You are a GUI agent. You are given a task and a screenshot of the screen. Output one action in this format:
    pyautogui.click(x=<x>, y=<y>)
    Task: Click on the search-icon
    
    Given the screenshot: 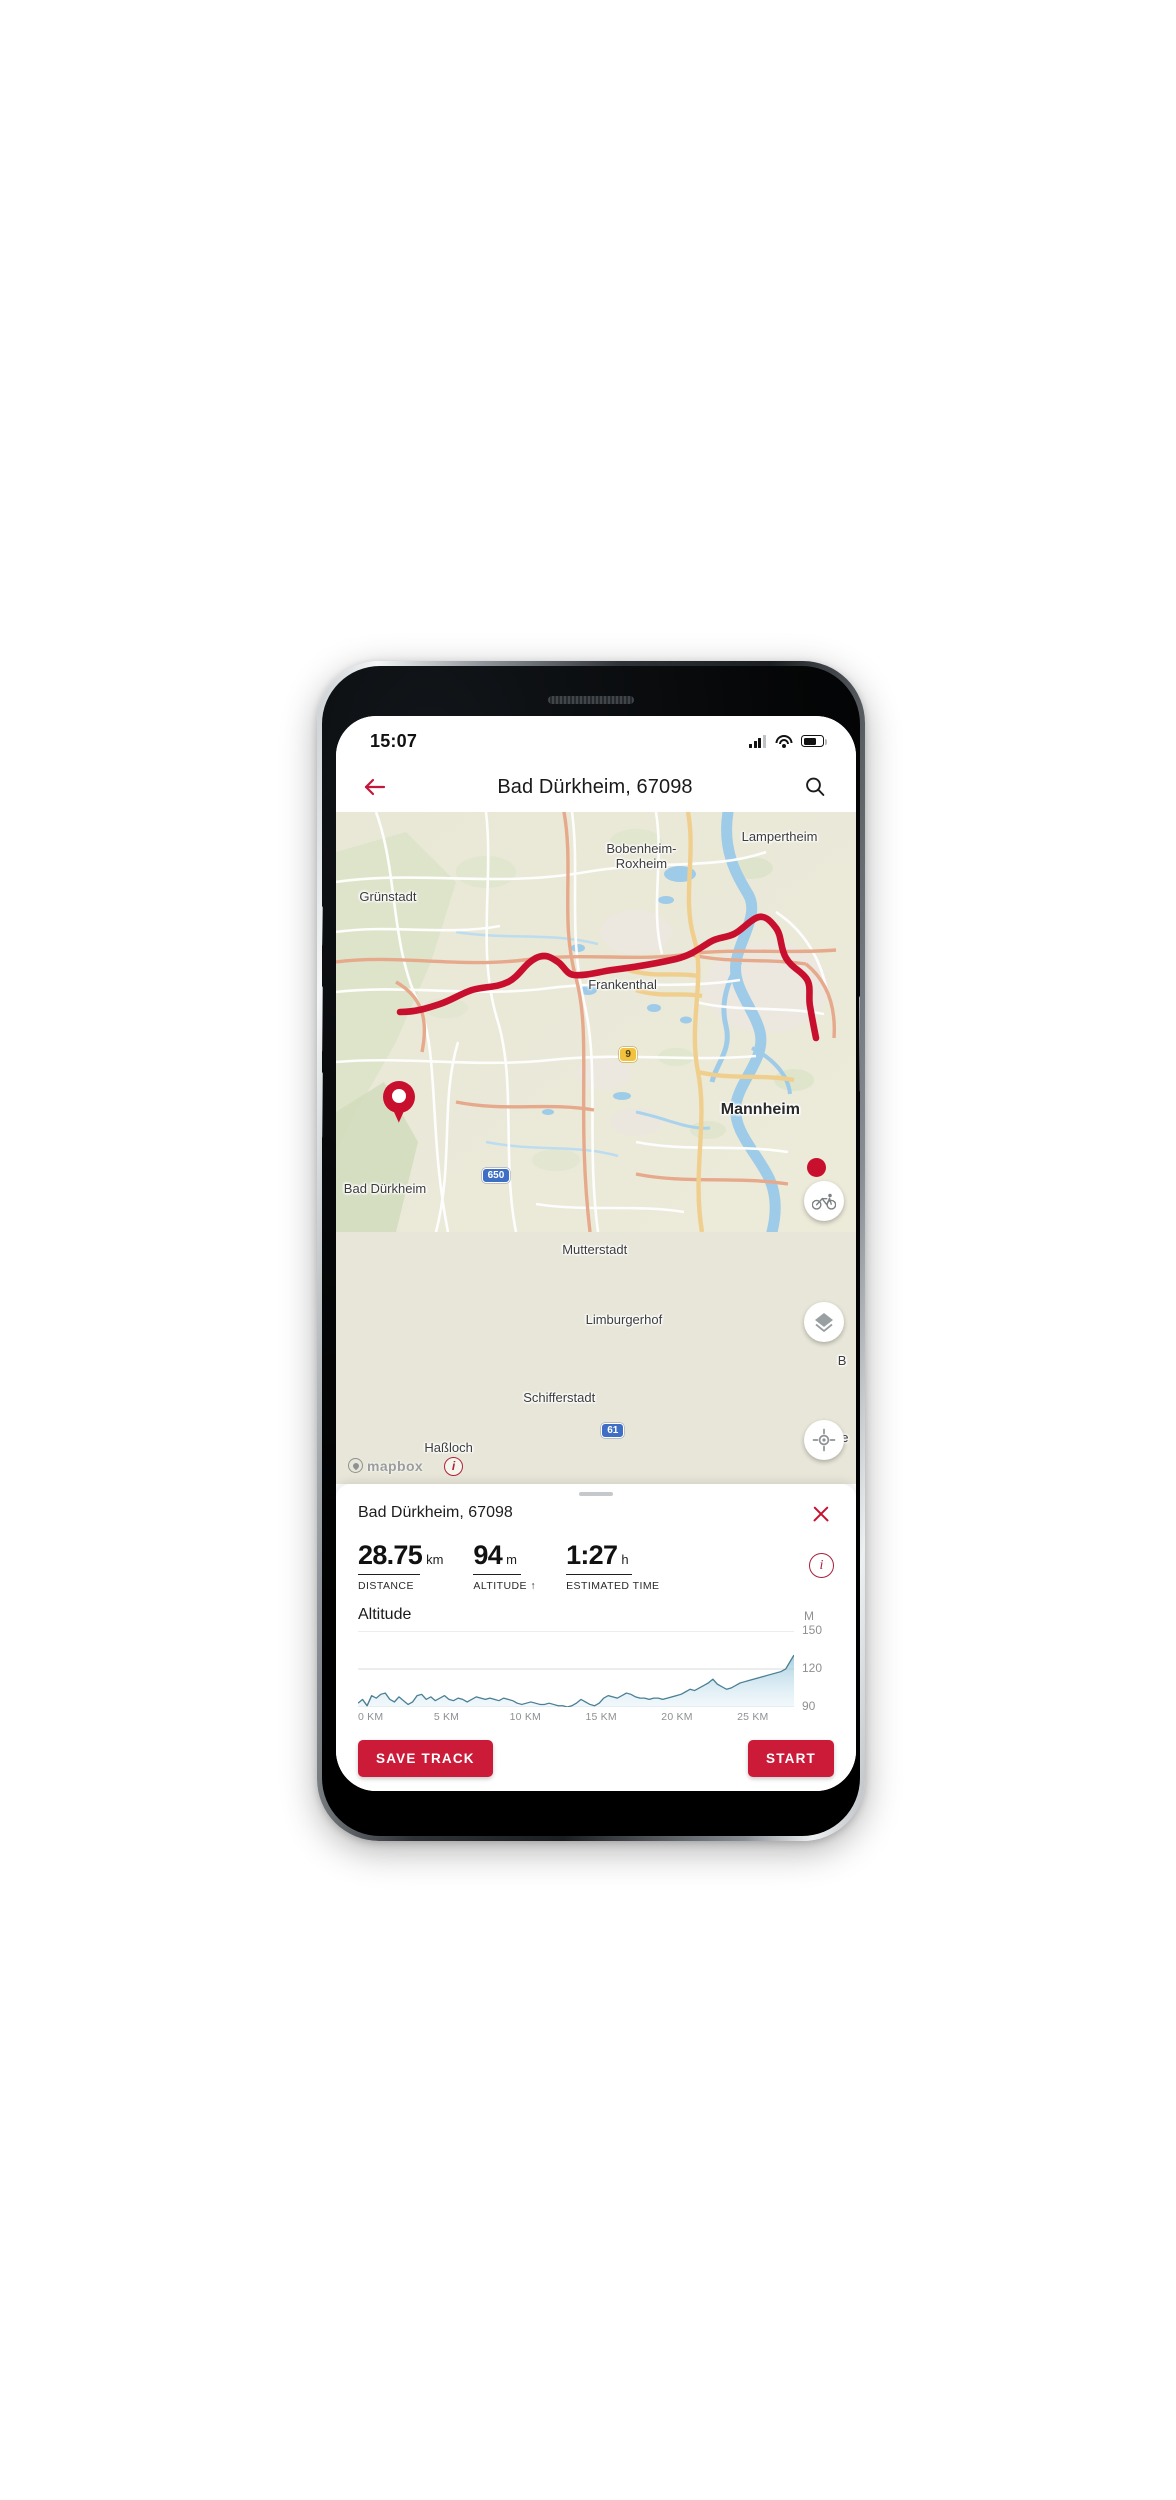 What is the action you would take?
    pyautogui.click(x=815, y=787)
    